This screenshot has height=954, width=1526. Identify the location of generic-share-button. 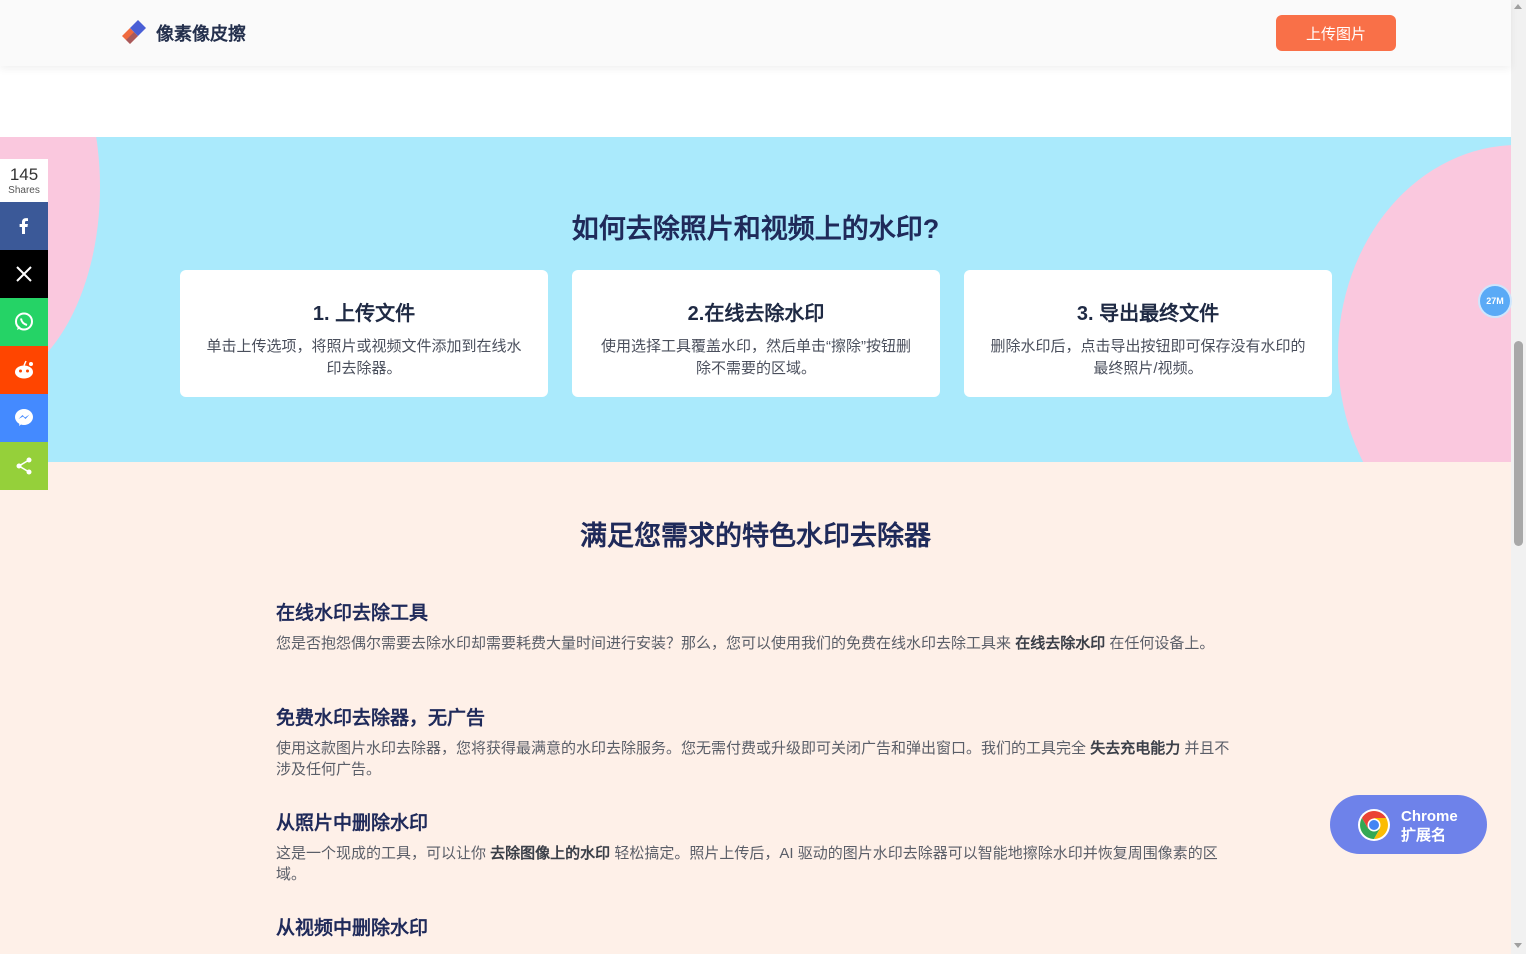
(24, 466).